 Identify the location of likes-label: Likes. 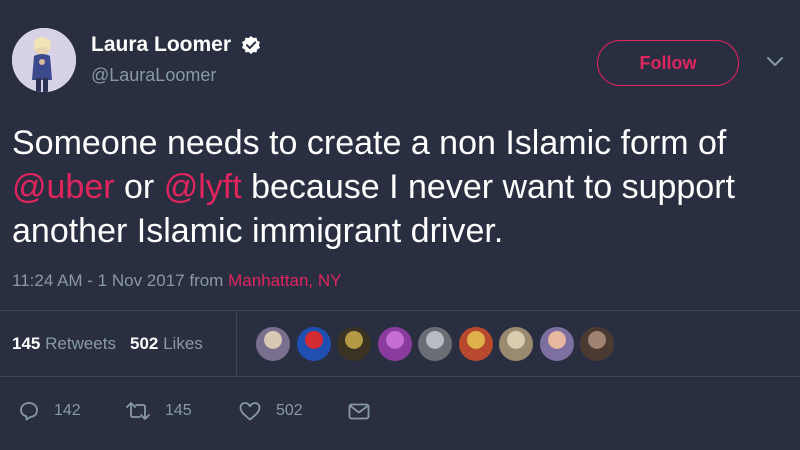
(183, 343).